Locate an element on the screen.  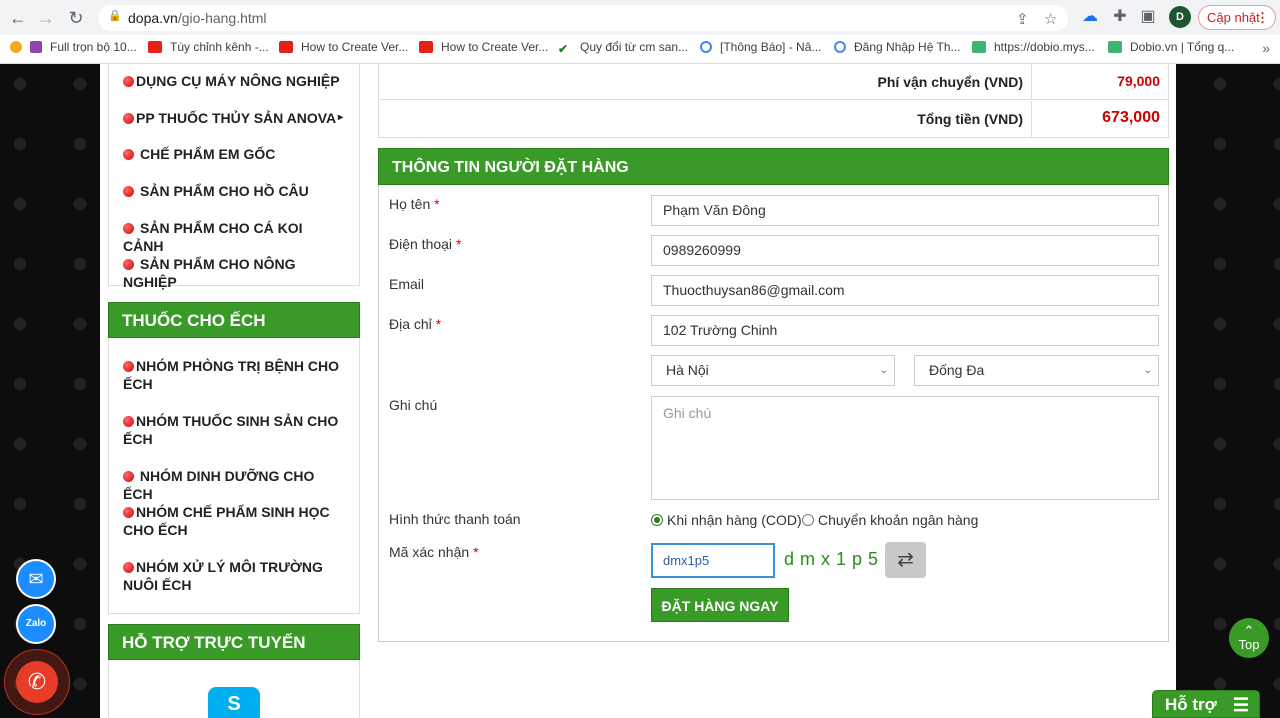
back-to-top-button: ⌃ Top is located at coordinates (1249, 638).